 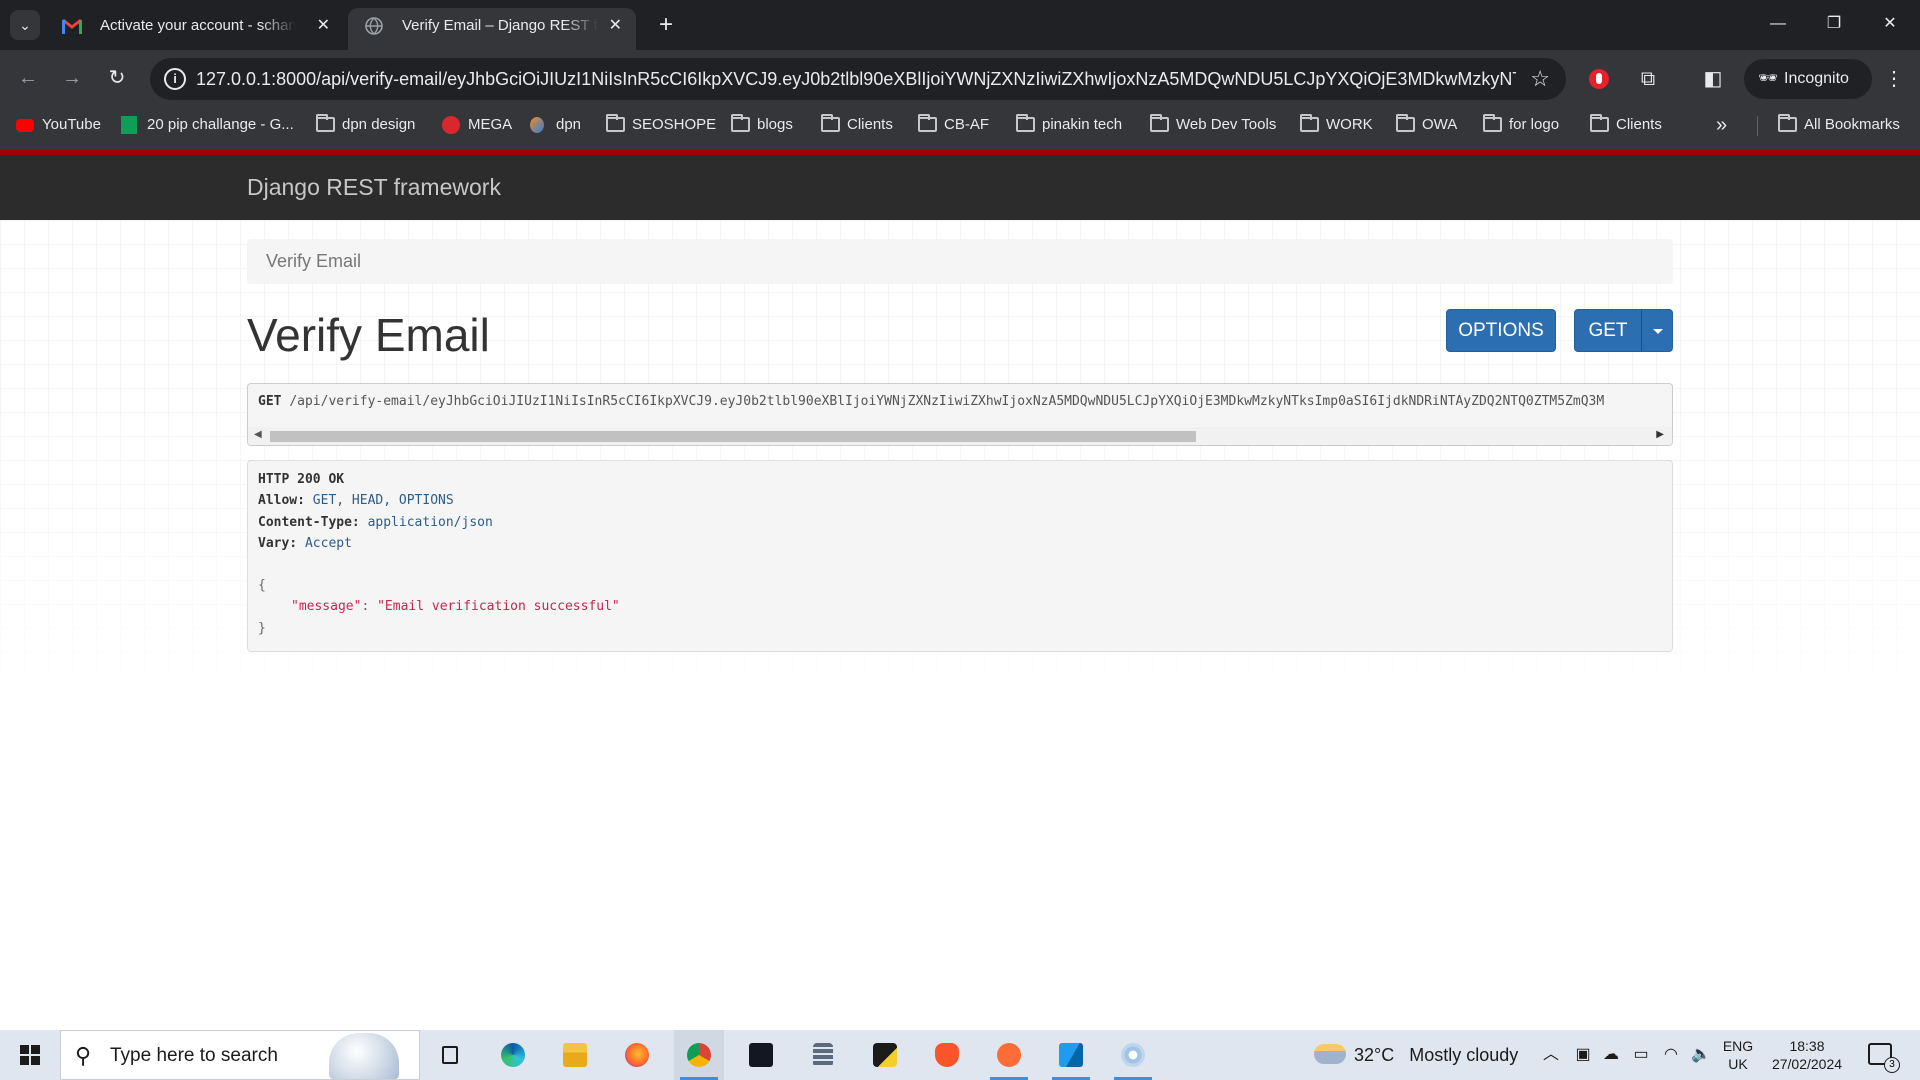 What do you see at coordinates (1464, 1055) in the screenshot?
I see `weather-condition: Mostly cloudy` at bounding box center [1464, 1055].